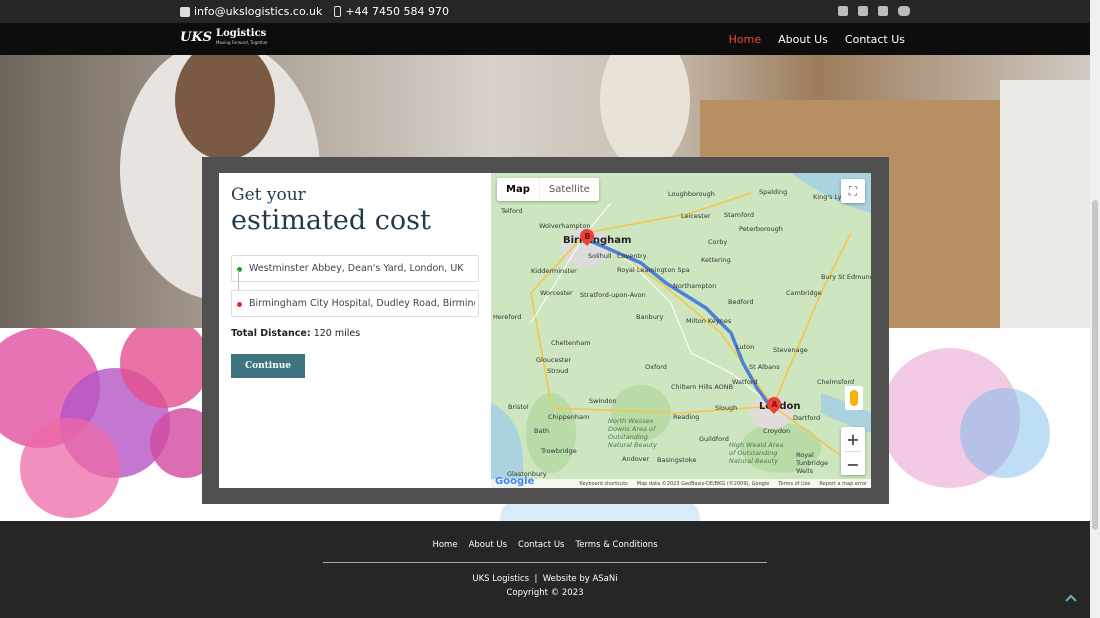 This screenshot has height=618, width=1100. What do you see at coordinates (268, 366) in the screenshot?
I see `continue-button: Continue` at bounding box center [268, 366].